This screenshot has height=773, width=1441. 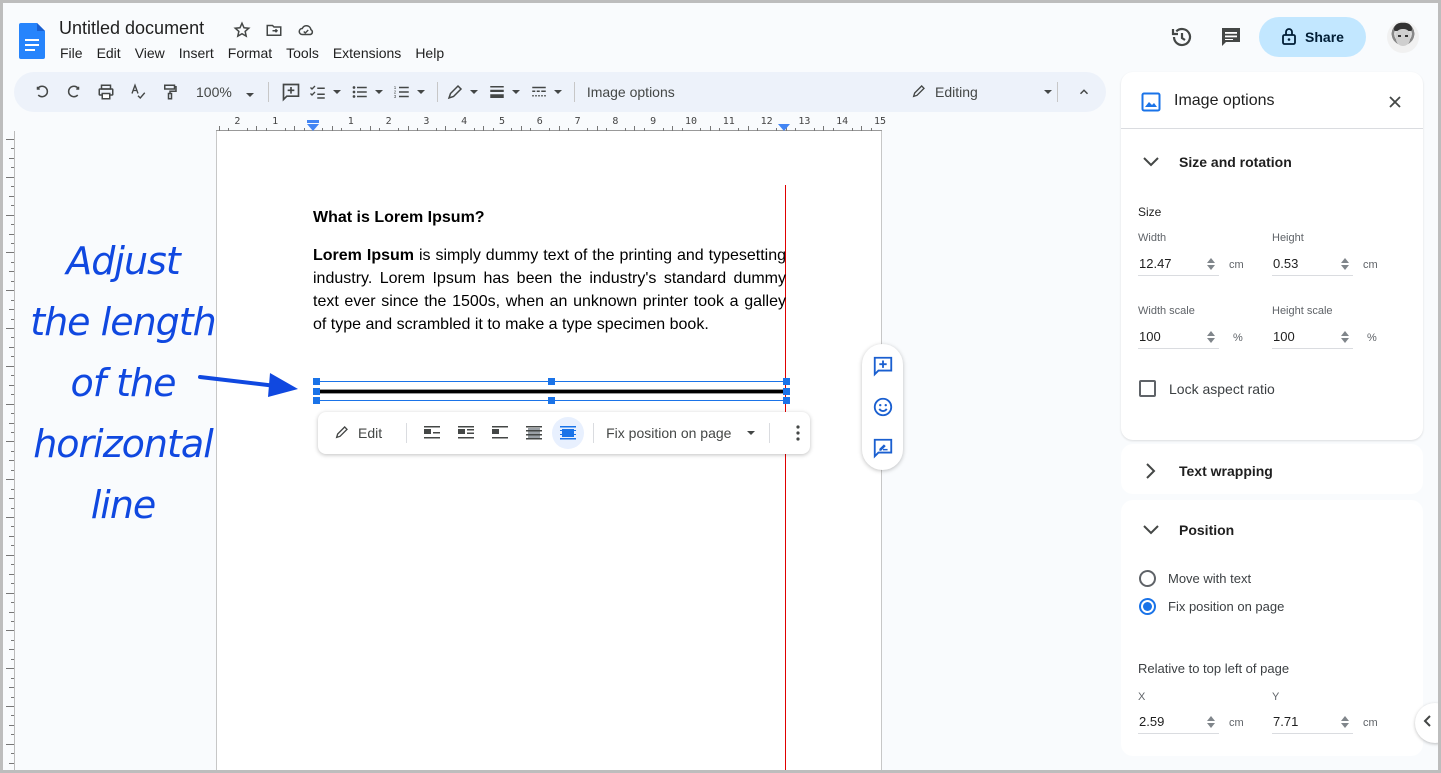 What do you see at coordinates (1403, 37) in the screenshot?
I see `avatar` at bounding box center [1403, 37].